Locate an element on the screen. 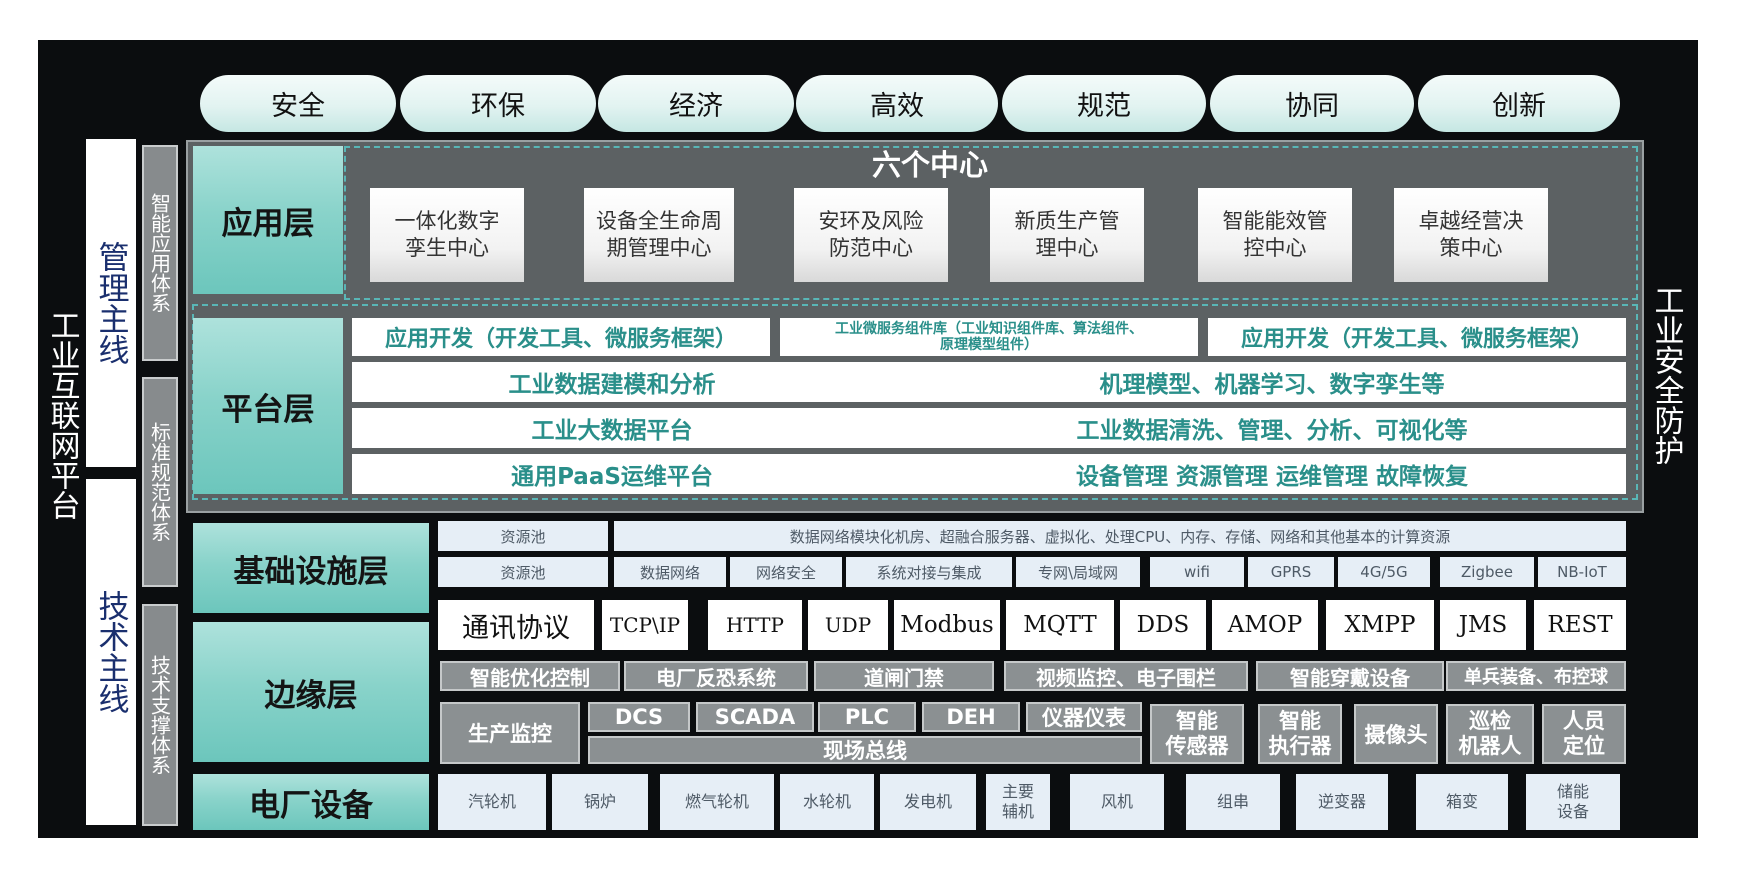 This screenshot has height=876, width=1738. infra-cell: wifi is located at coordinates (1197, 572).